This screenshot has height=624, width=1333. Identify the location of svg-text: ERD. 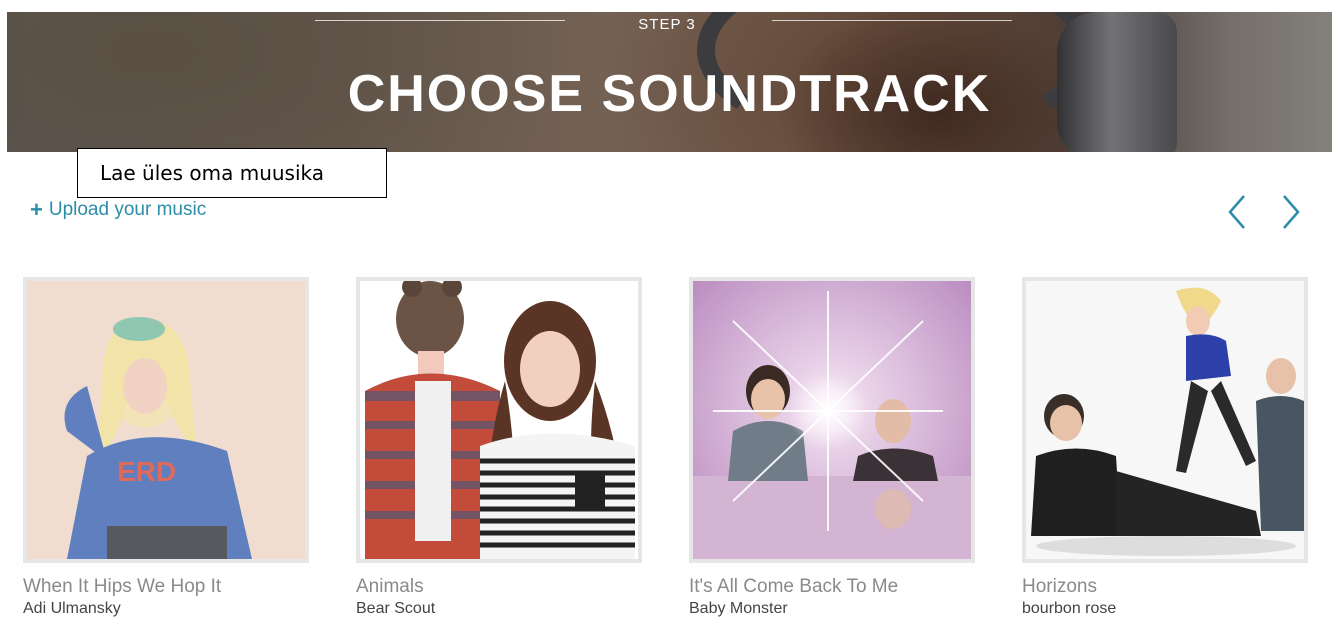
(146, 471).